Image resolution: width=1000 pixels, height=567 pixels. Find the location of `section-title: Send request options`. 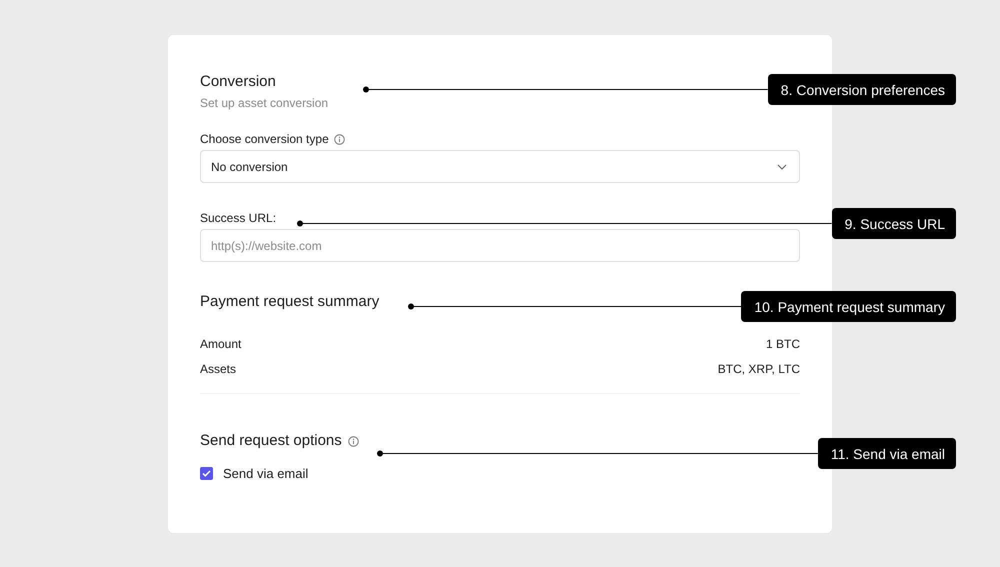

section-title: Send request options is located at coordinates (271, 441).